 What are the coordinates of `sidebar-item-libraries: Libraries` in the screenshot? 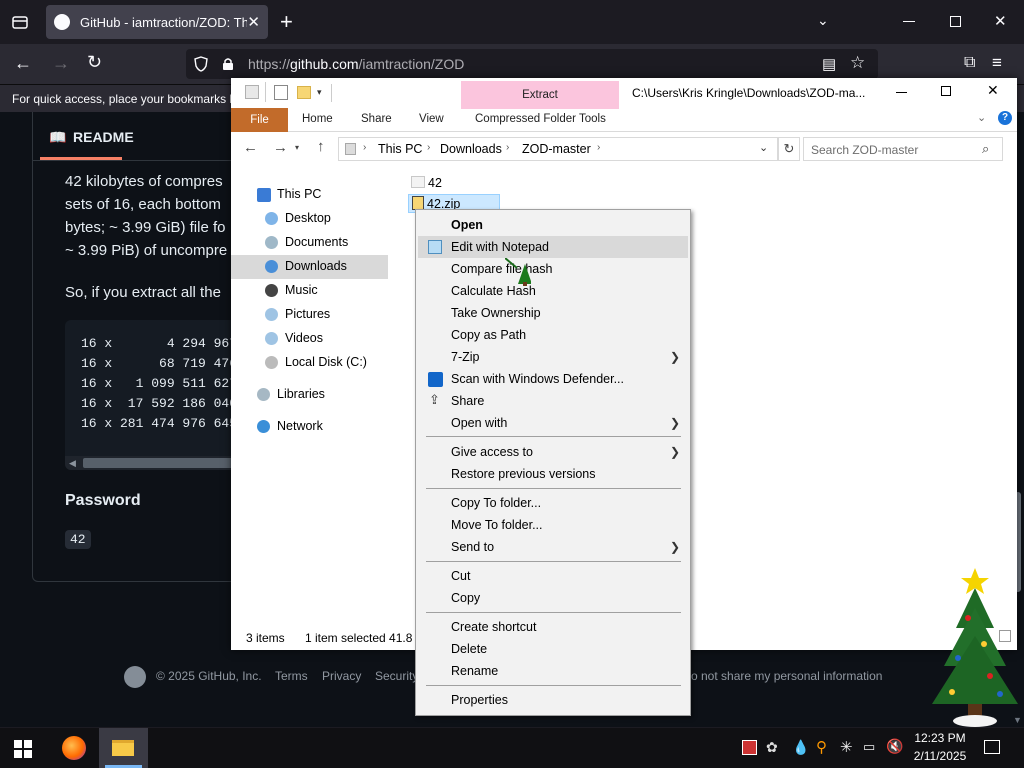 It's located at (301, 394).